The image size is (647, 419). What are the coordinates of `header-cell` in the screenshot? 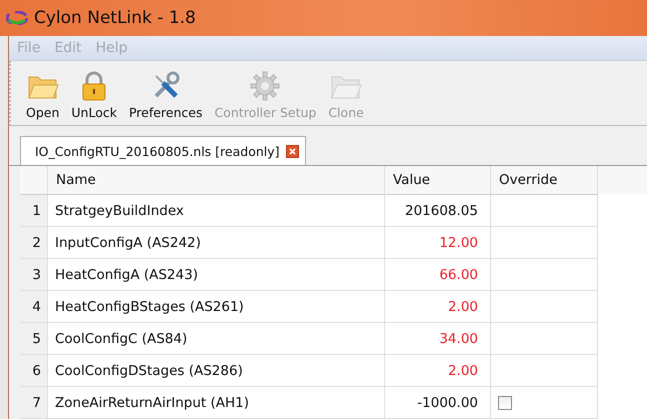 It's located at (34, 180).